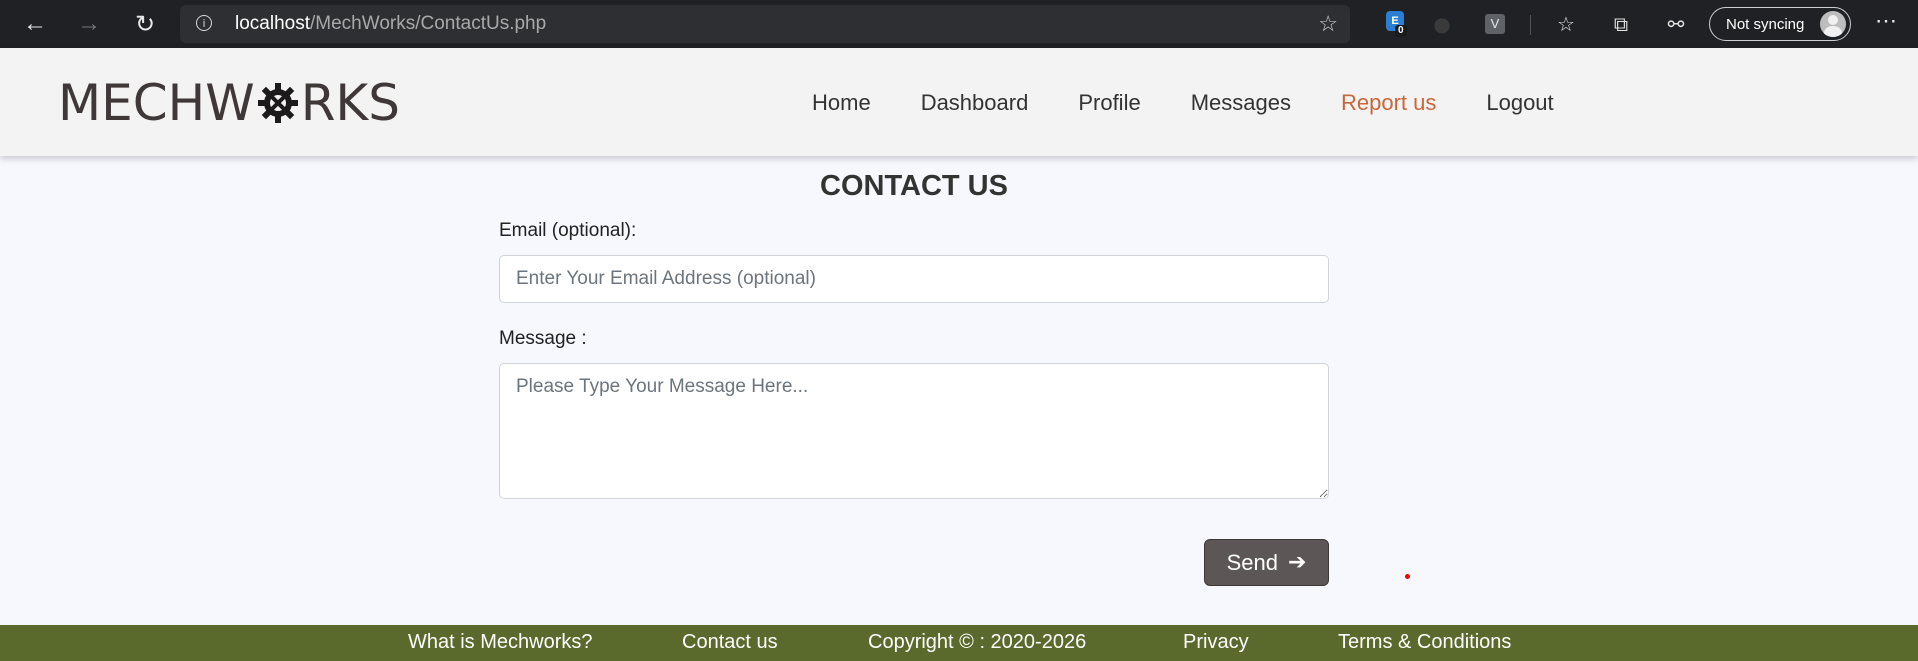 This screenshot has height=661, width=1918. What do you see at coordinates (428, 23) in the screenshot?
I see `url-path: /MechWorks/ContactUs.php` at bounding box center [428, 23].